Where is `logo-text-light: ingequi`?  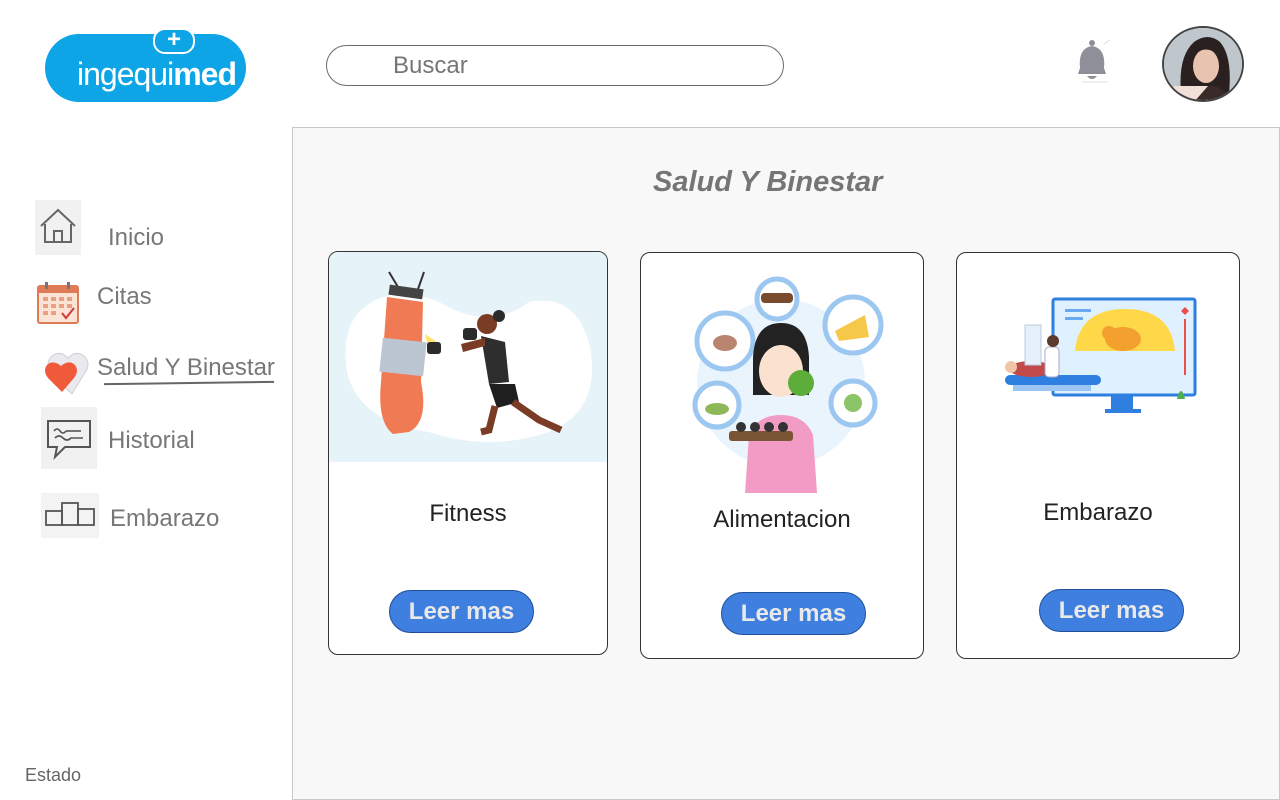
logo-text-light: ingequi is located at coordinates (125, 74).